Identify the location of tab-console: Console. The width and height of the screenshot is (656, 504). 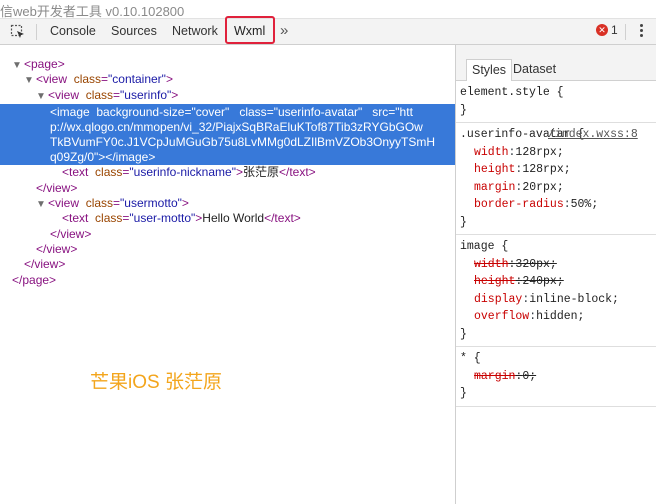
(73, 31).